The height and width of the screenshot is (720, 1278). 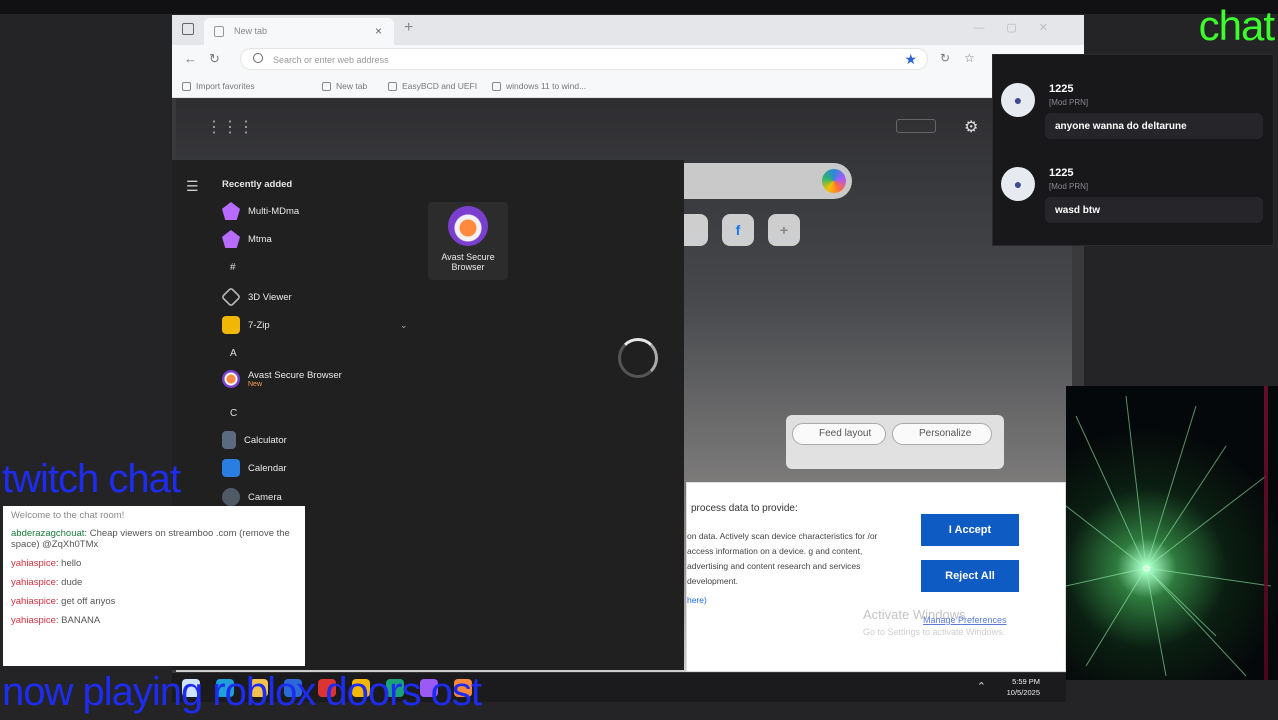 What do you see at coordinates (274, 211) in the screenshot?
I see `app-label: Multi-MDma` at bounding box center [274, 211].